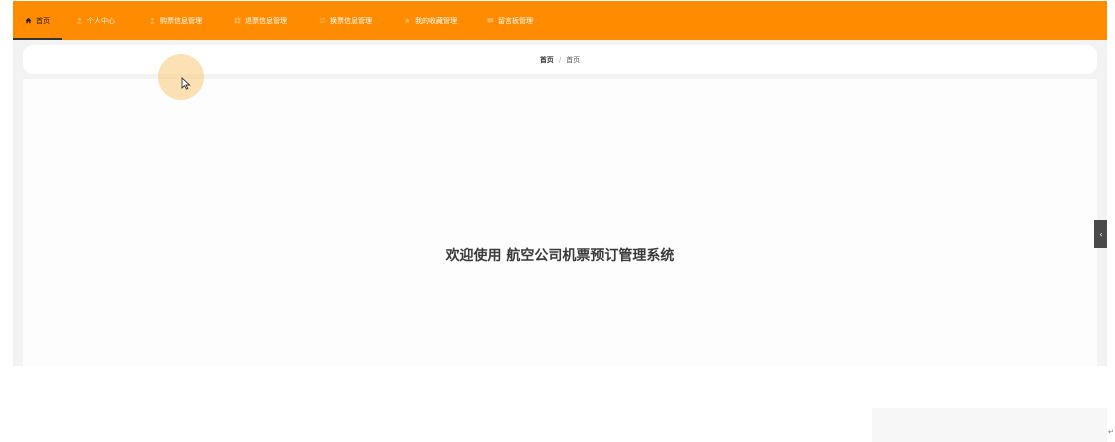 The width and height of the screenshot is (1115, 442). What do you see at coordinates (989, 425) in the screenshot?
I see `bottom-panel` at bounding box center [989, 425].